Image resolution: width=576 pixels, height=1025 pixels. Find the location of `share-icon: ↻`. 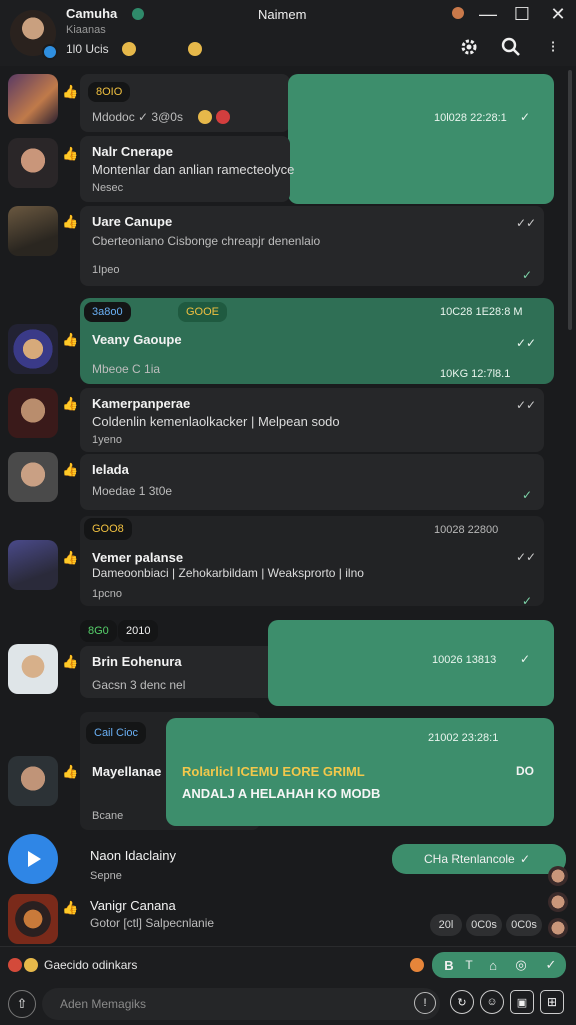

share-icon: ↻ is located at coordinates (462, 1002).